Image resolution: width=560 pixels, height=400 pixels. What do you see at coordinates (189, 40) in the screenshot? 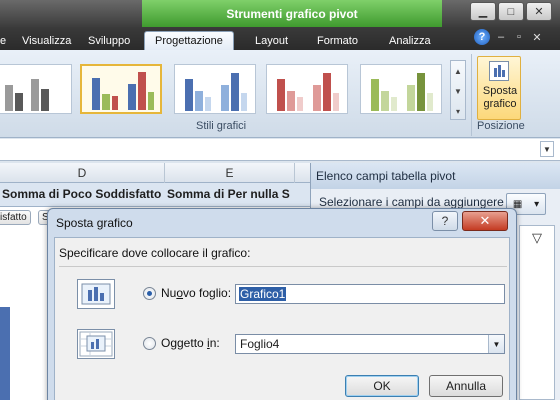
I see `tab-progettazione: Progettazione` at bounding box center [189, 40].